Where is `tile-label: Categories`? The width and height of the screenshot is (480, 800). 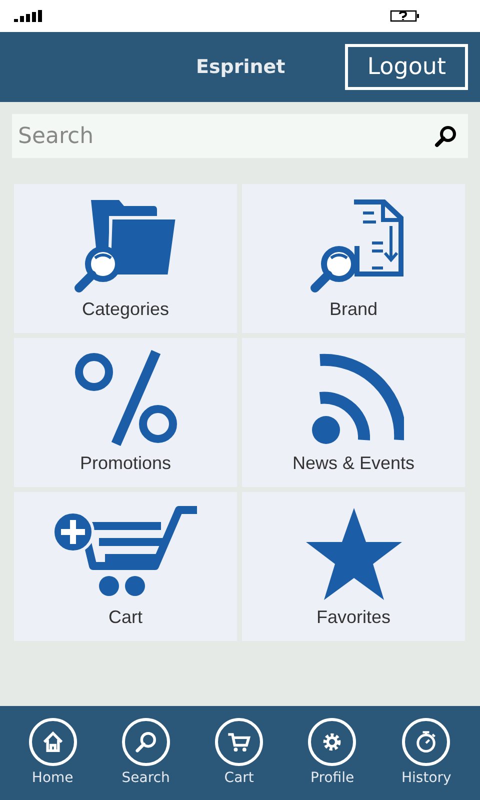
tile-label: Categories is located at coordinates (126, 309).